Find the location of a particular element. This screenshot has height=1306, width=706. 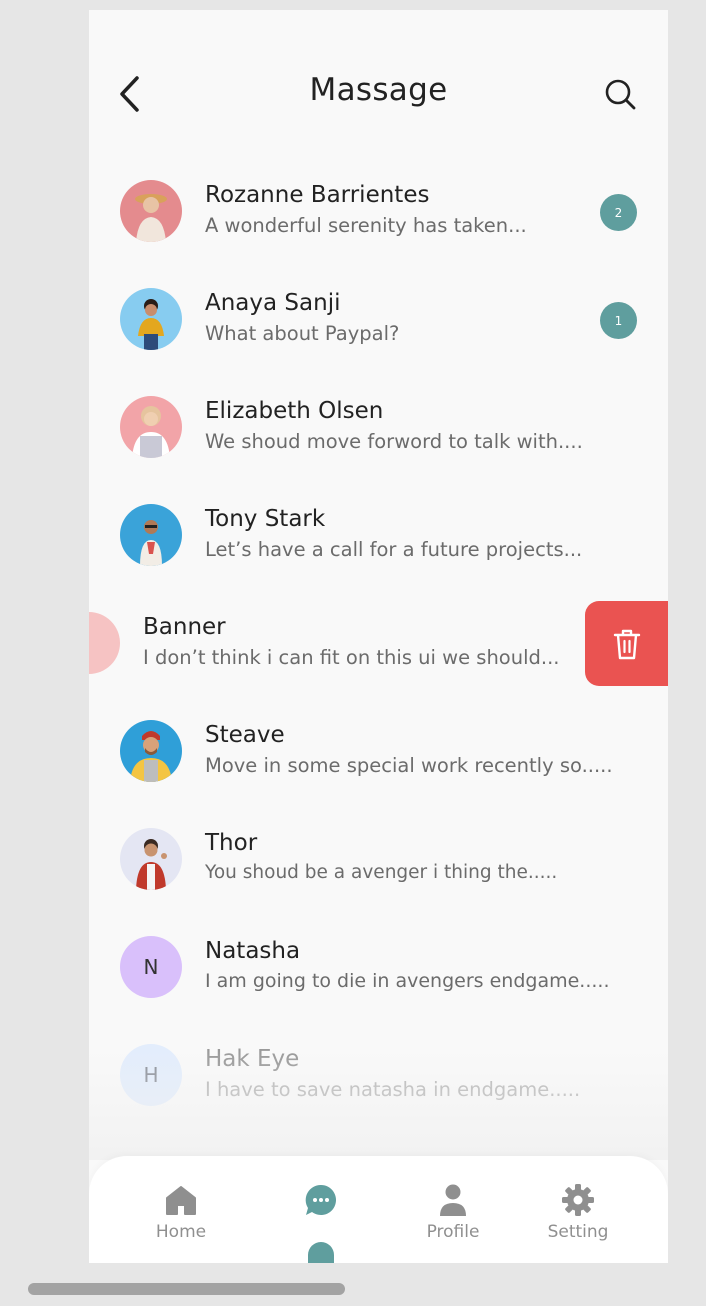

contact-name: Elizabeth Olsen is located at coordinates (294, 411).